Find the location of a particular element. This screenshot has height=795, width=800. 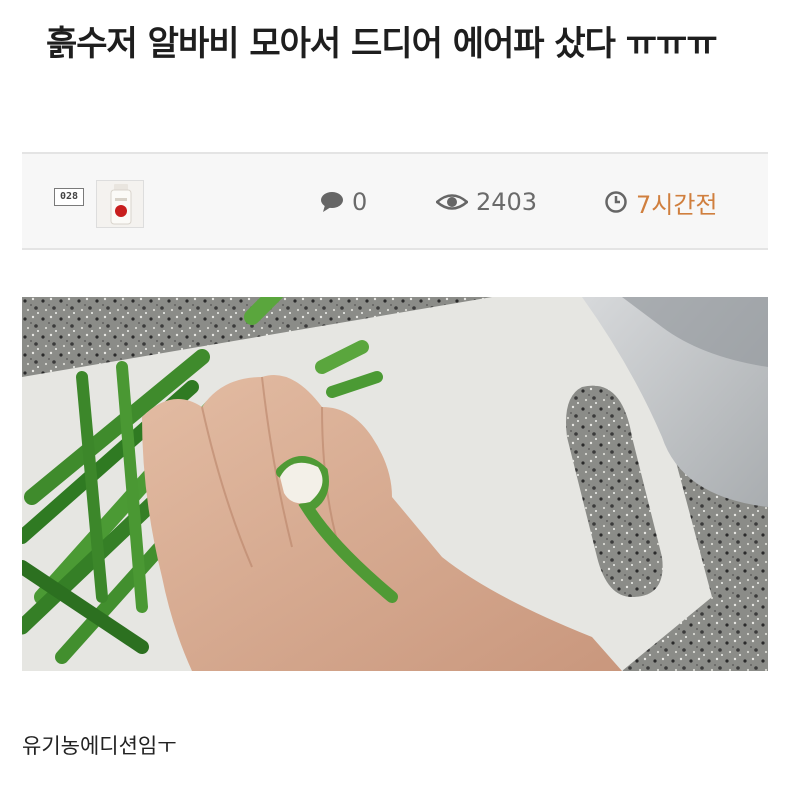

post-time-value: 7시간전 is located at coordinates (677, 204).